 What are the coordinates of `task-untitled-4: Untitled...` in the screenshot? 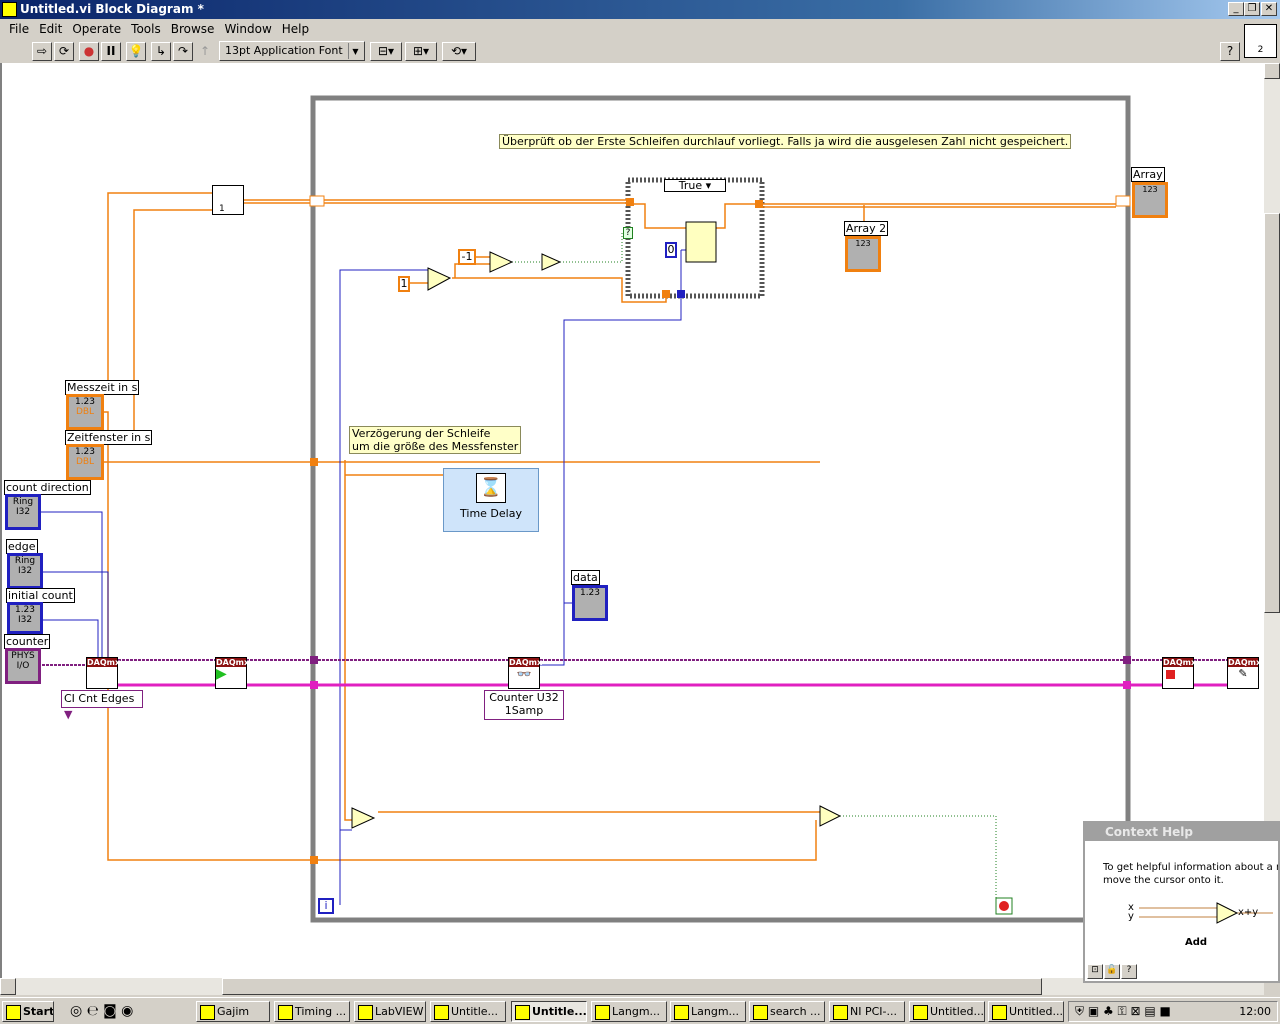 It's located at (1026, 1011).